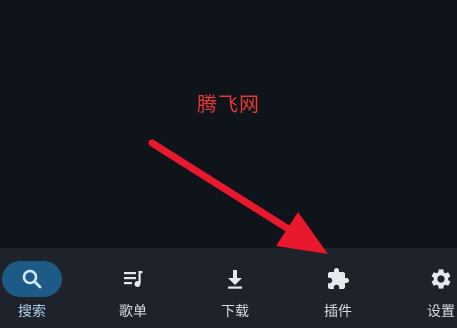 The height and width of the screenshot is (328, 457). I want to click on nav-item-label: 插件, so click(338, 312).